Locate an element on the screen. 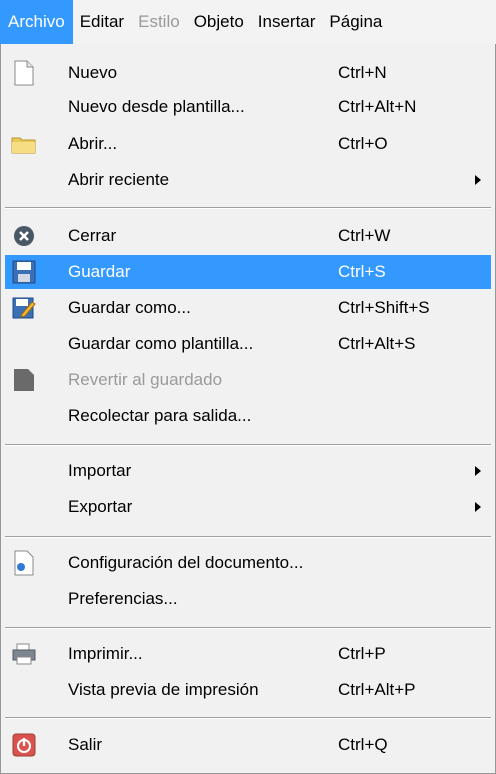 This screenshot has width=496, height=774. menu-item-label: Exportar is located at coordinates (100, 506).